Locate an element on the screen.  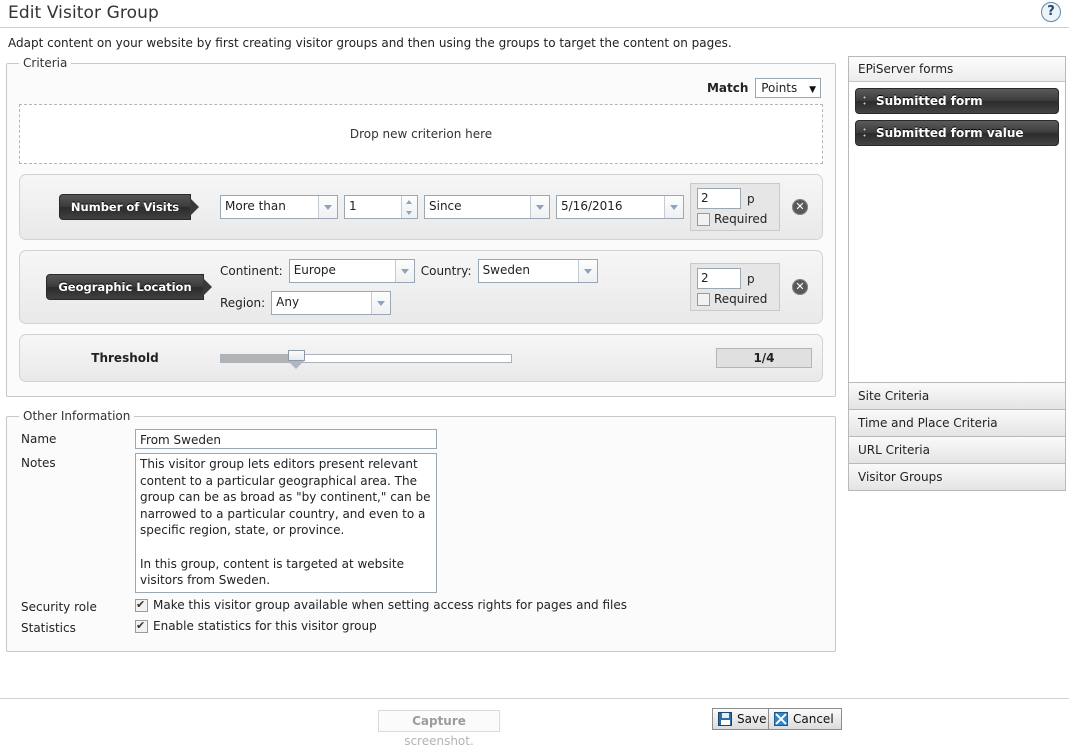
stepper-buttons is located at coordinates (409, 207).